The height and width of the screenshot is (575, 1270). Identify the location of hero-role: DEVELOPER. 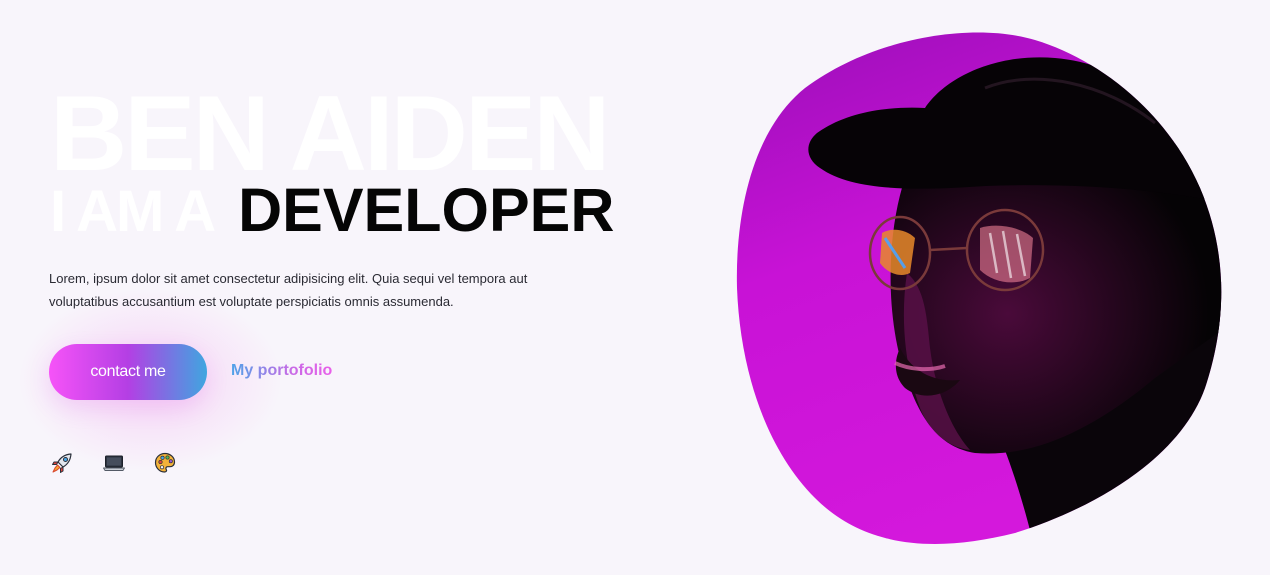
(426, 210).